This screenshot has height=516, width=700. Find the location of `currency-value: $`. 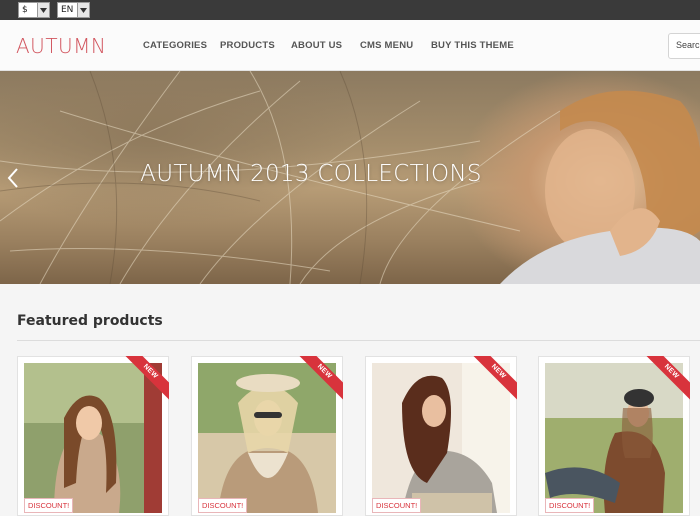

currency-value: $ is located at coordinates (25, 10).